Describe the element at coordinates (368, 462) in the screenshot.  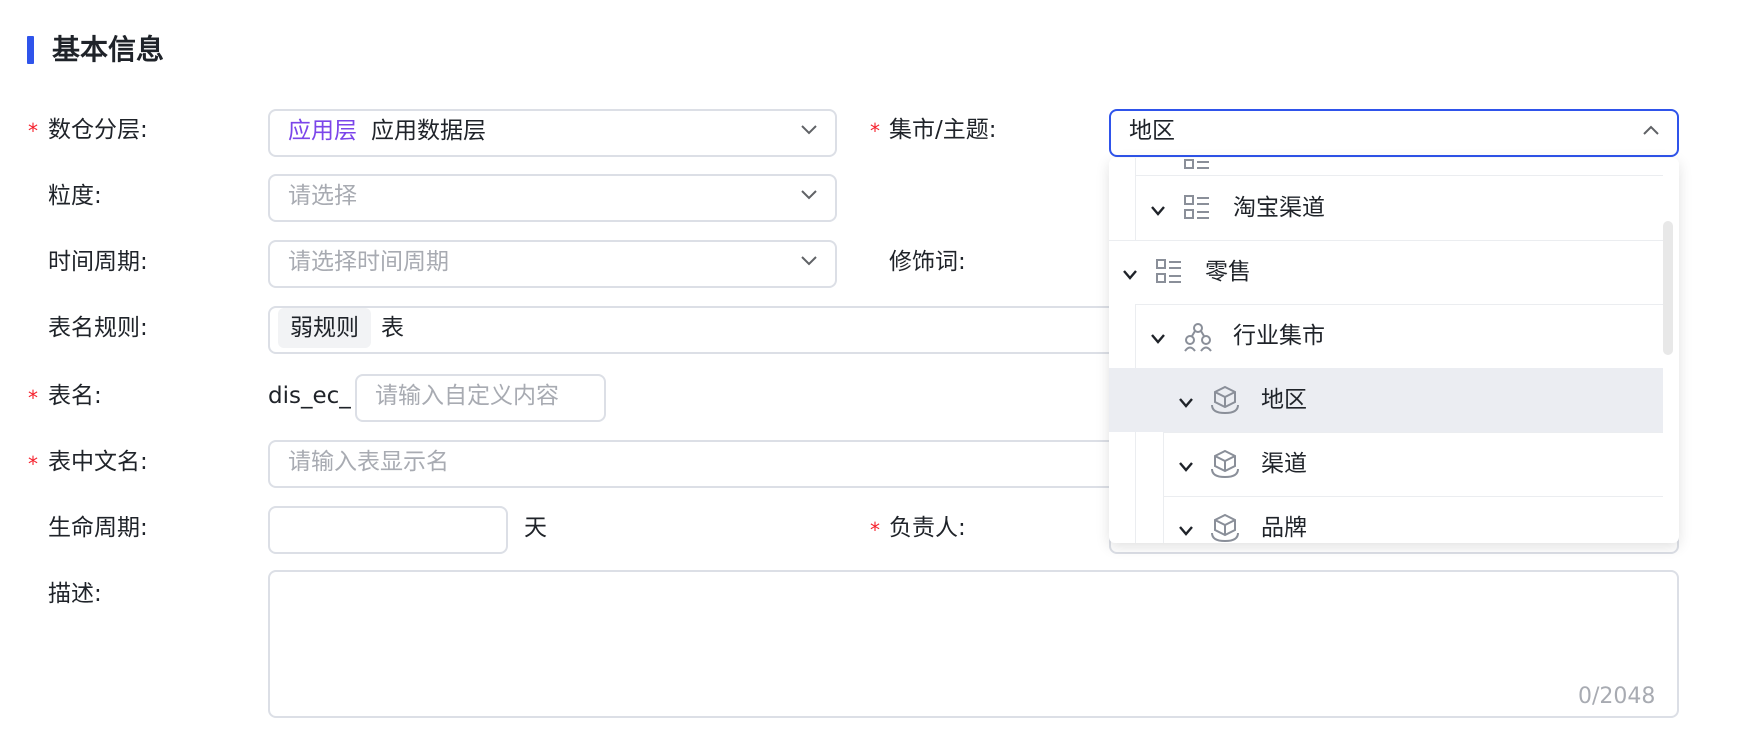
I see `table-cn-name-placeholder: 请输入表显示名` at that location.